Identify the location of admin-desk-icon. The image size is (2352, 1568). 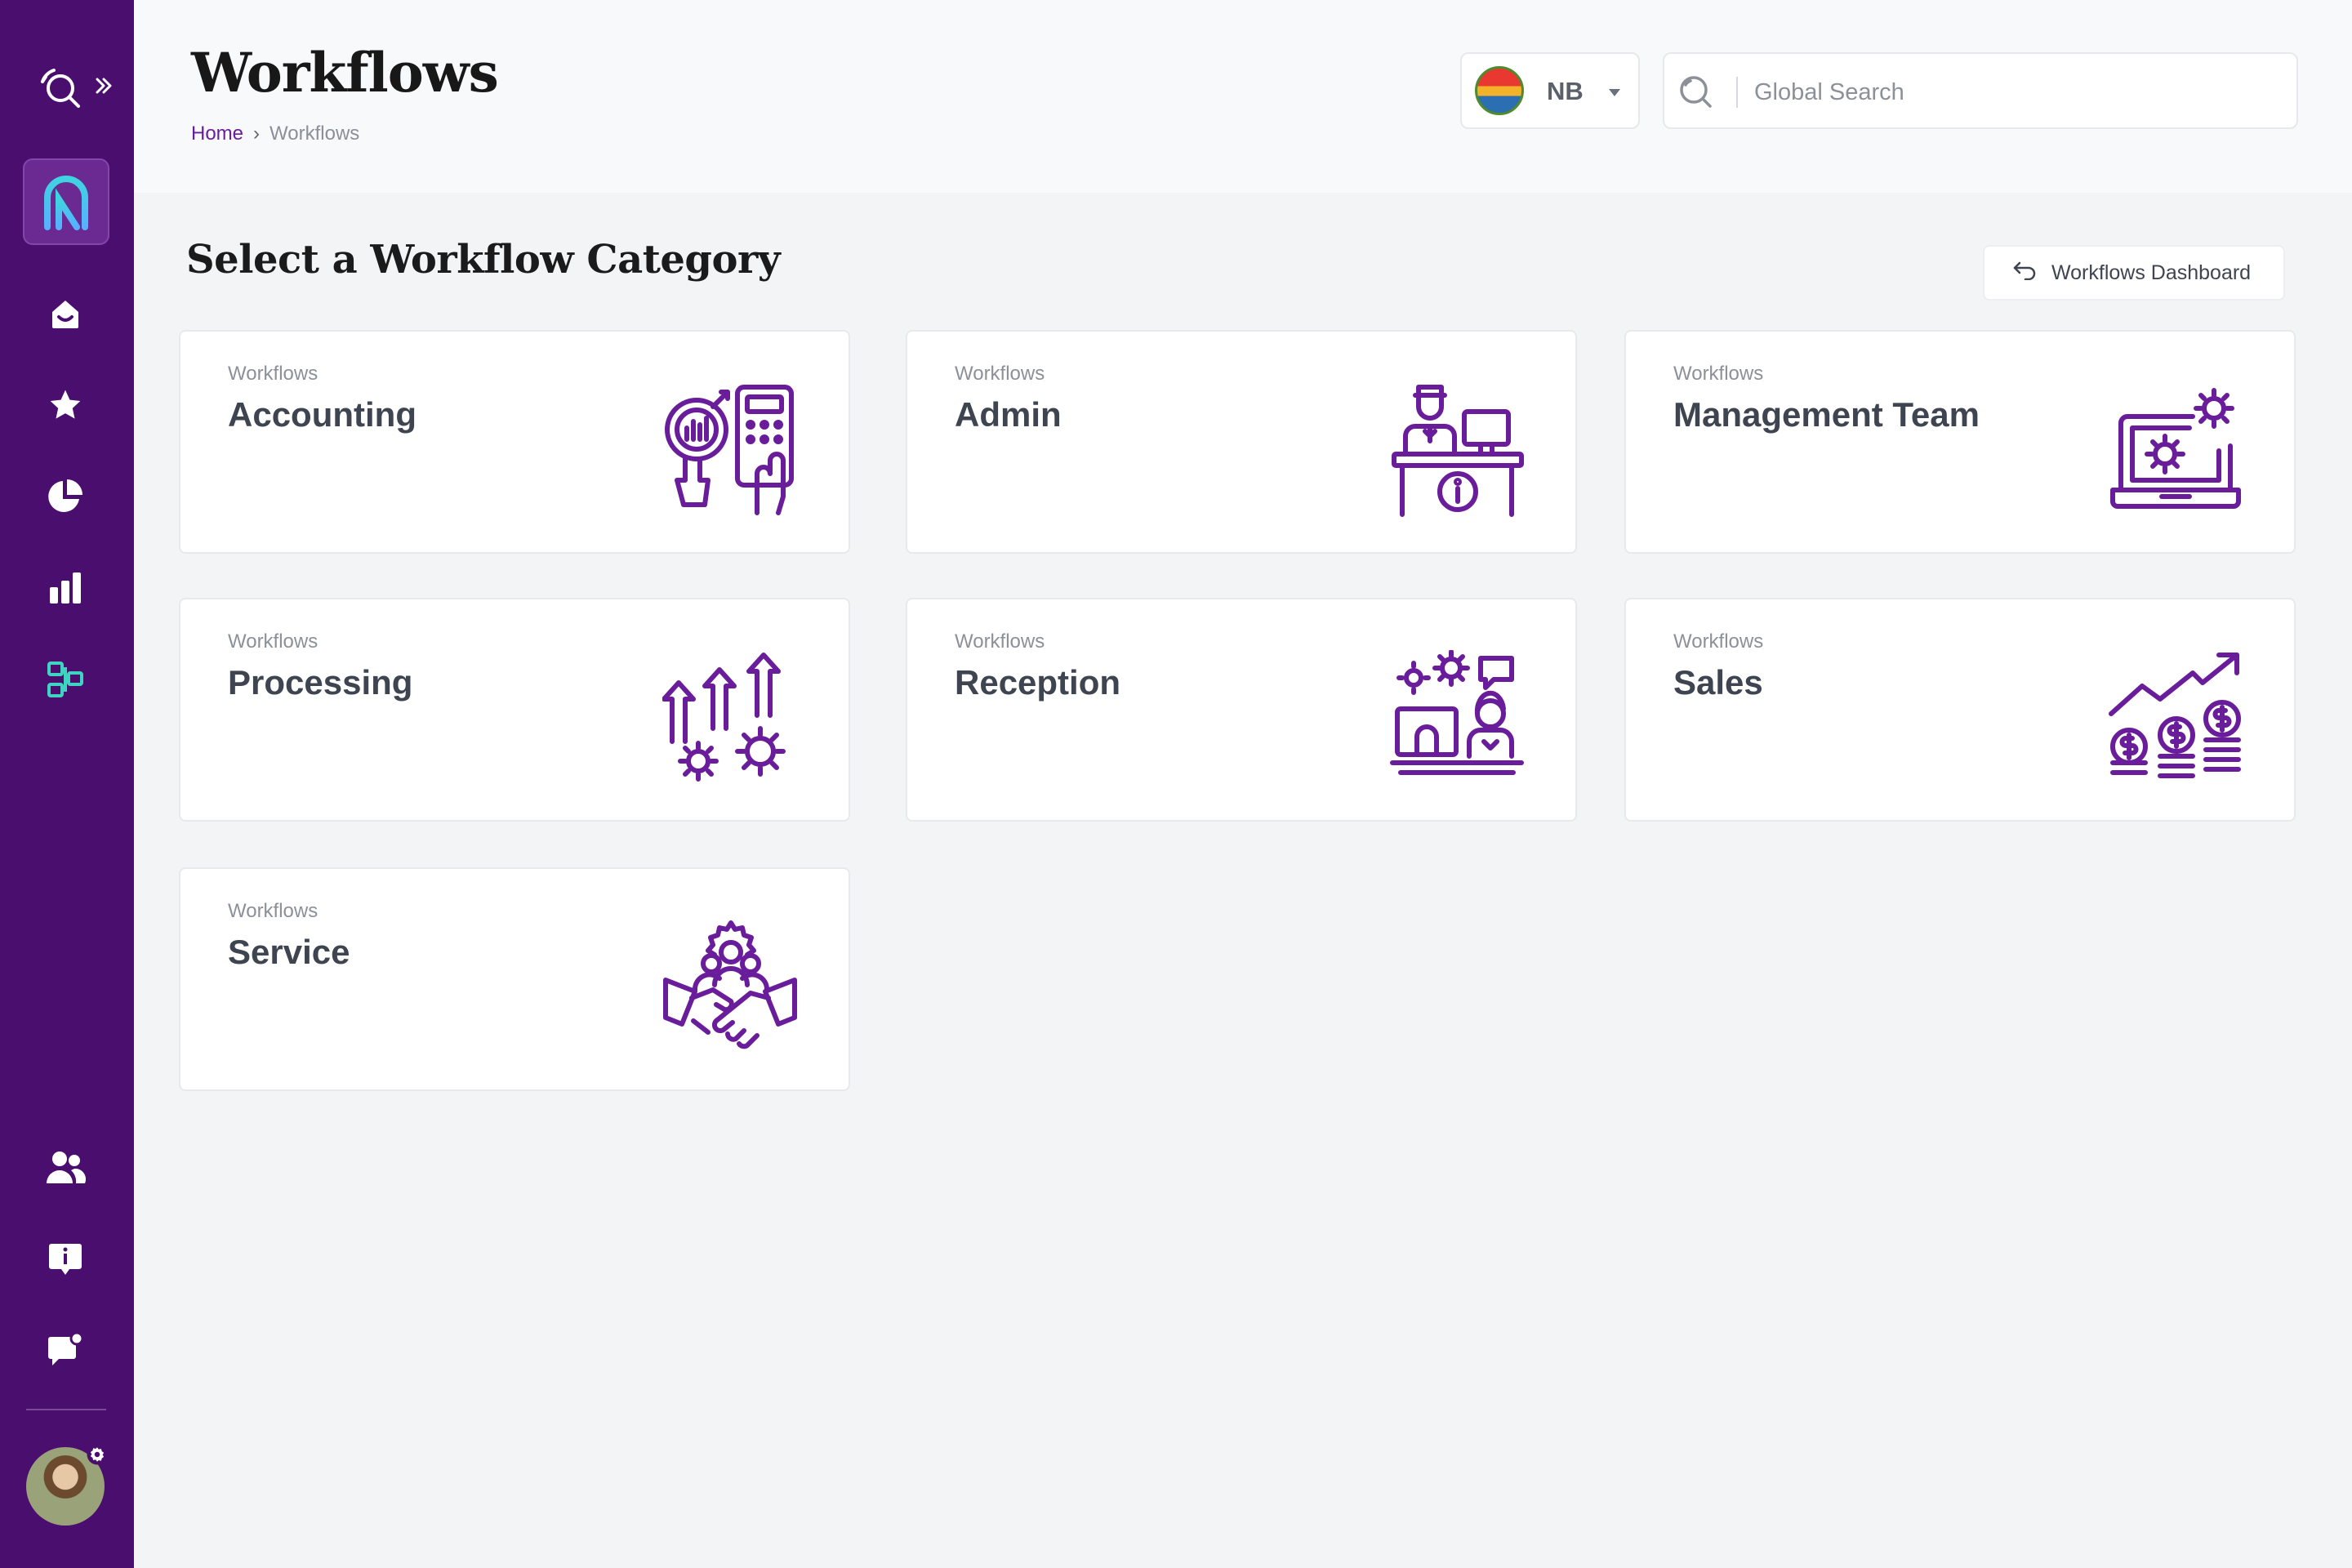
(1457, 450).